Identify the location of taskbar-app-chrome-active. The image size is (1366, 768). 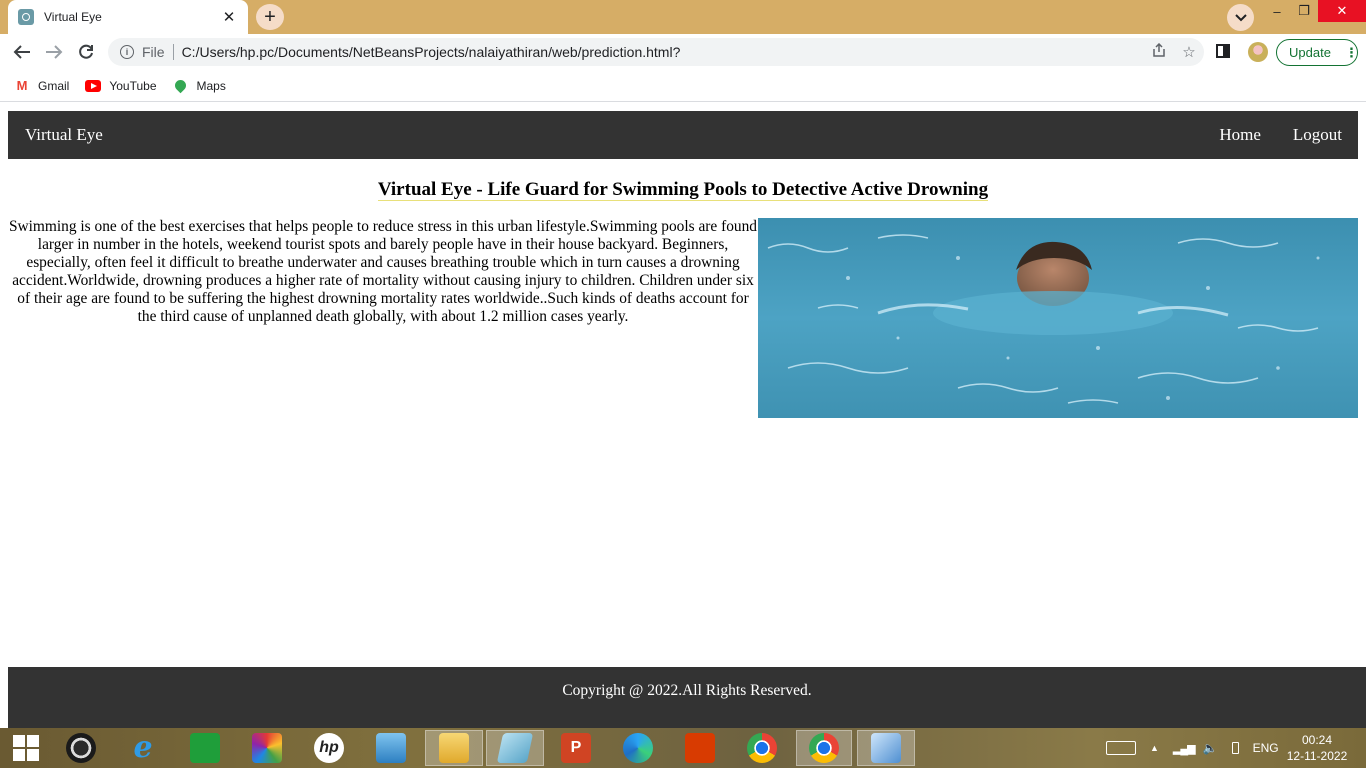
(824, 748).